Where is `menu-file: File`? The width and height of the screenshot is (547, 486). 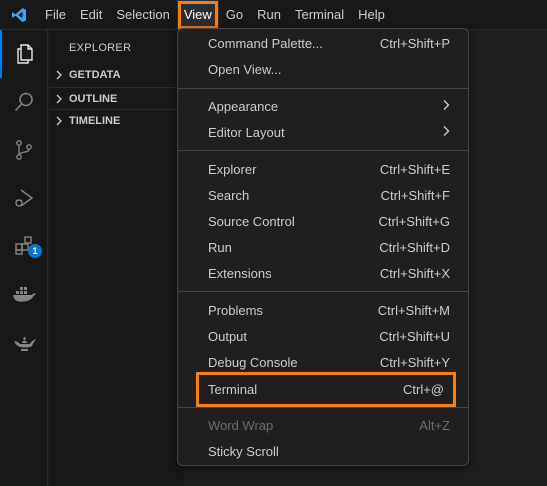 menu-file: File is located at coordinates (55, 15).